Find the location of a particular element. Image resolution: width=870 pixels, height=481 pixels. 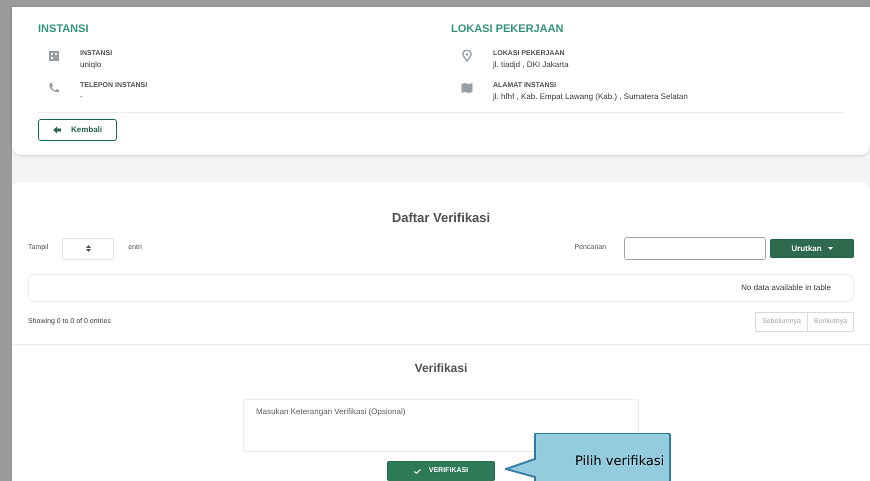

field-value: jl. tiadjd , DKI Jakarta is located at coordinates (531, 64).